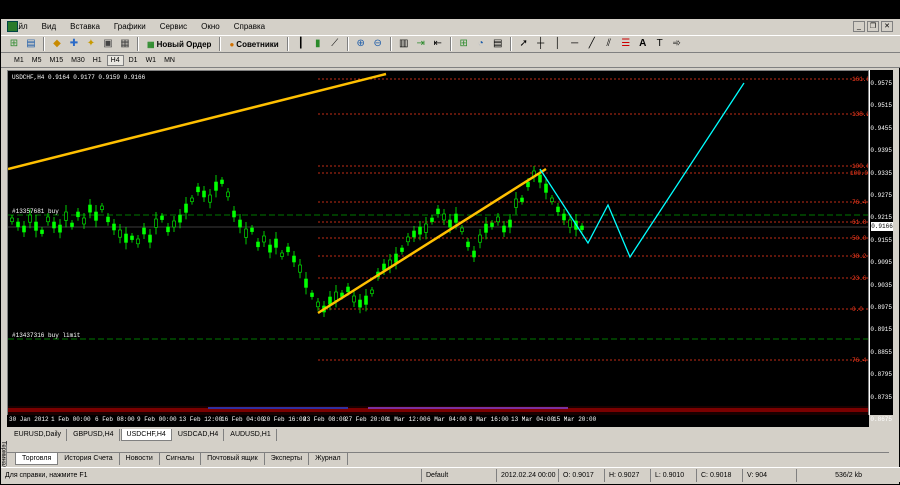 The image size is (900, 485). Describe the element at coordinates (378, 44) in the screenshot. I see `zoom-out-icon: ⊖` at that location.